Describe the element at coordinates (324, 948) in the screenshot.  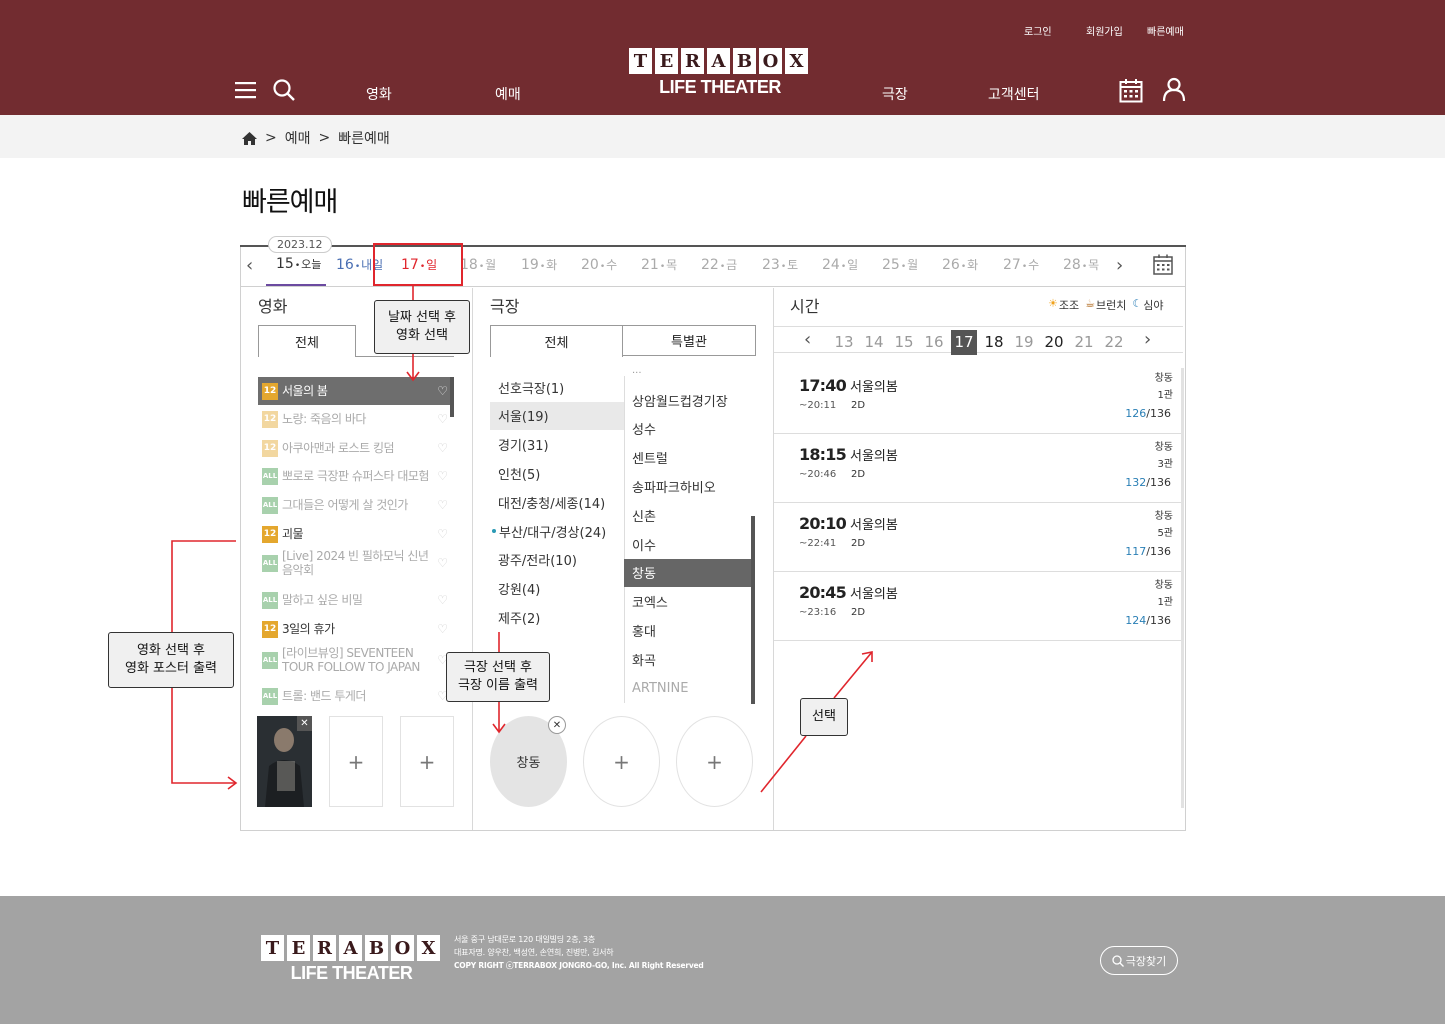
I see `logo-letter: R` at that location.